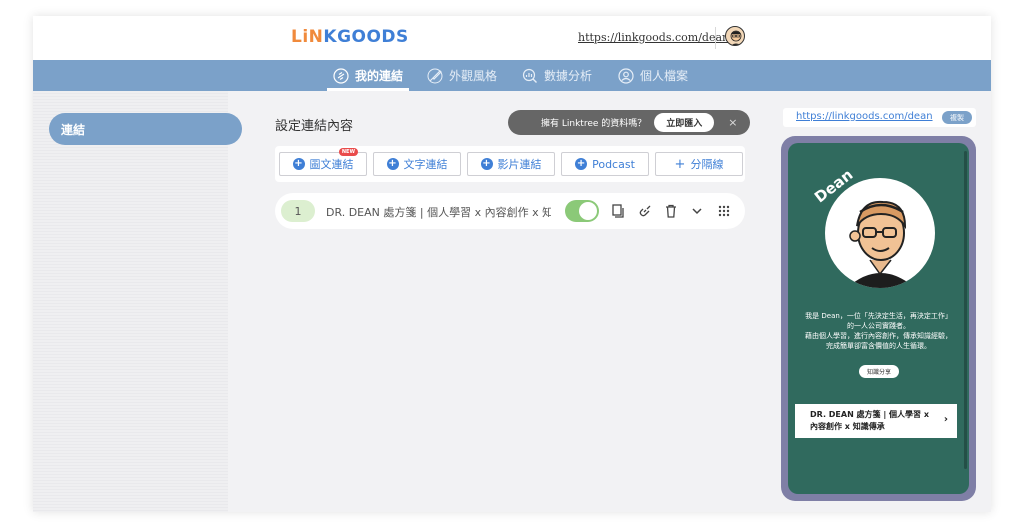  What do you see at coordinates (341, 75) in the screenshot?
I see `link-icon` at bounding box center [341, 75].